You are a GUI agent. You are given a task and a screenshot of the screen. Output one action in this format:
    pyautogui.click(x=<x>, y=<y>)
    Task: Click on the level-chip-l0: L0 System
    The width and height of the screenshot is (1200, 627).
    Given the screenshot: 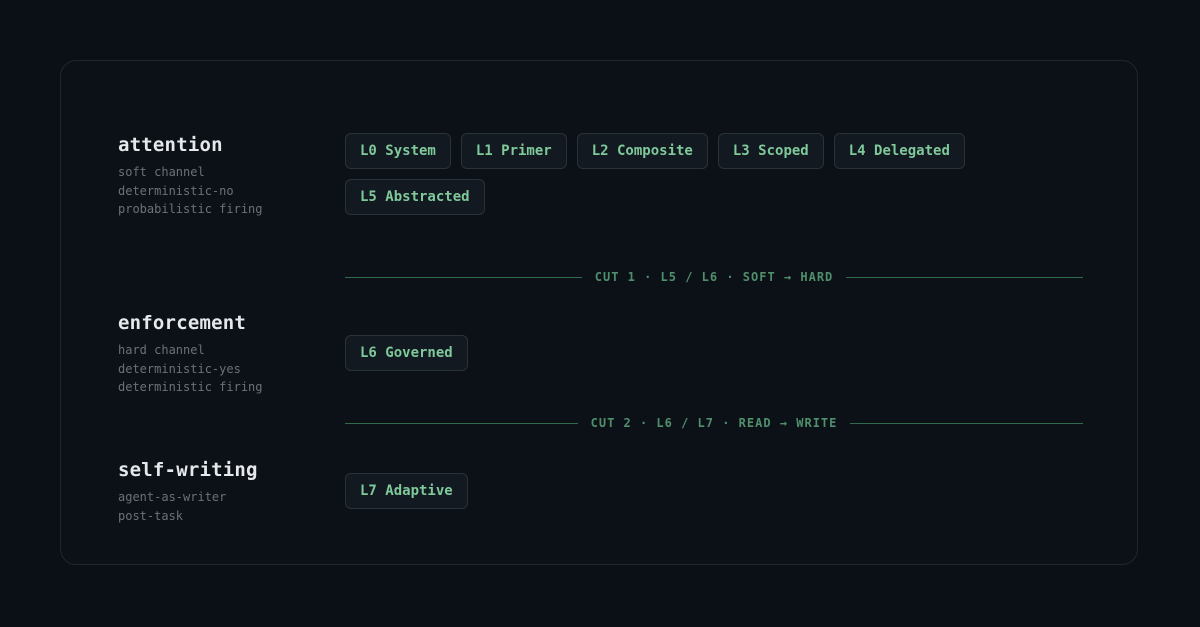 What is the action you would take?
    pyautogui.click(x=398, y=151)
    